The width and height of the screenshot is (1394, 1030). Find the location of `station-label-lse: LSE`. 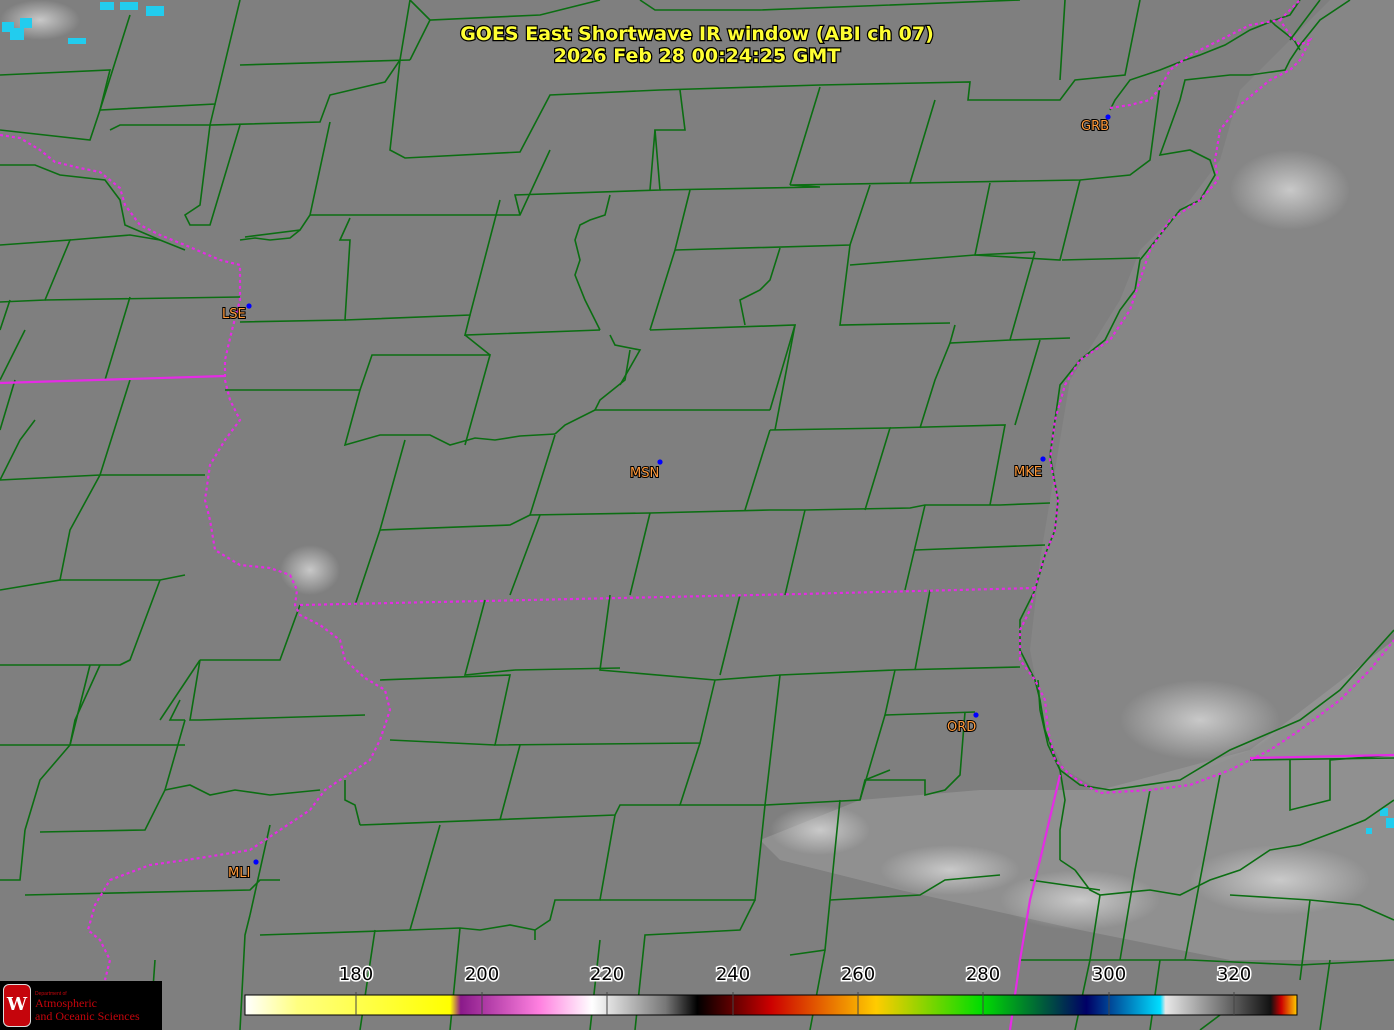

station-label-lse: LSE is located at coordinates (234, 314).